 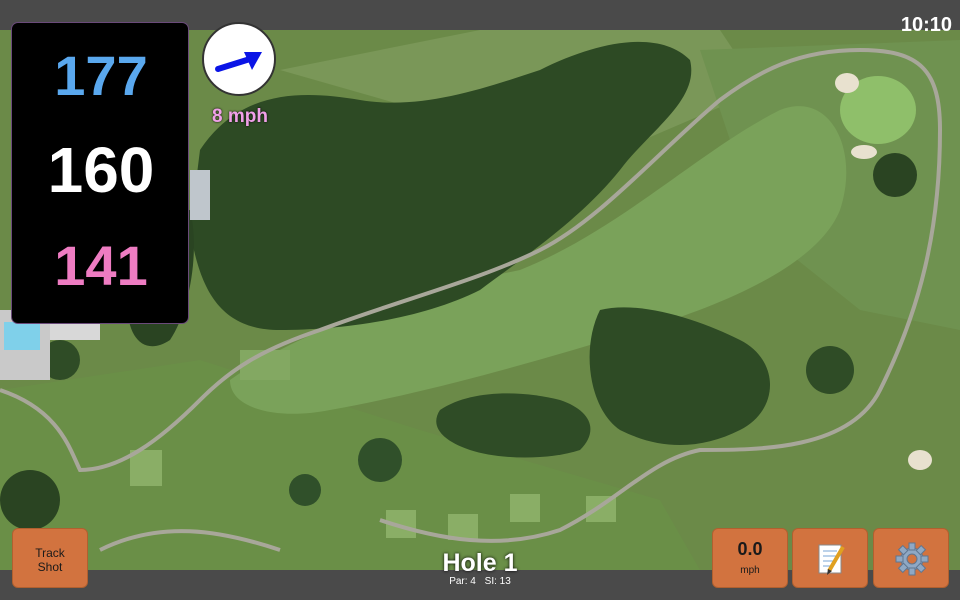 What do you see at coordinates (101, 75) in the screenshot?
I see `back-of-green-distance: 177` at bounding box center [101, 75].